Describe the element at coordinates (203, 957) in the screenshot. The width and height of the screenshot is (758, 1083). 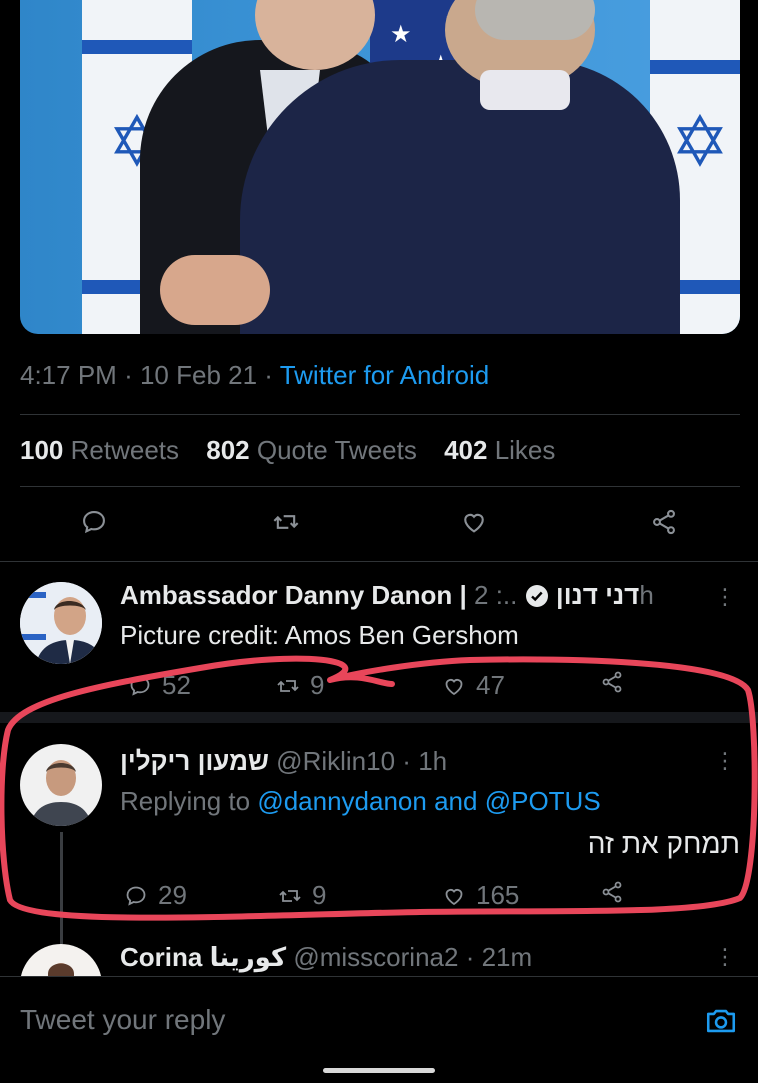
I see `author-name: Corina كورينا` at that location.